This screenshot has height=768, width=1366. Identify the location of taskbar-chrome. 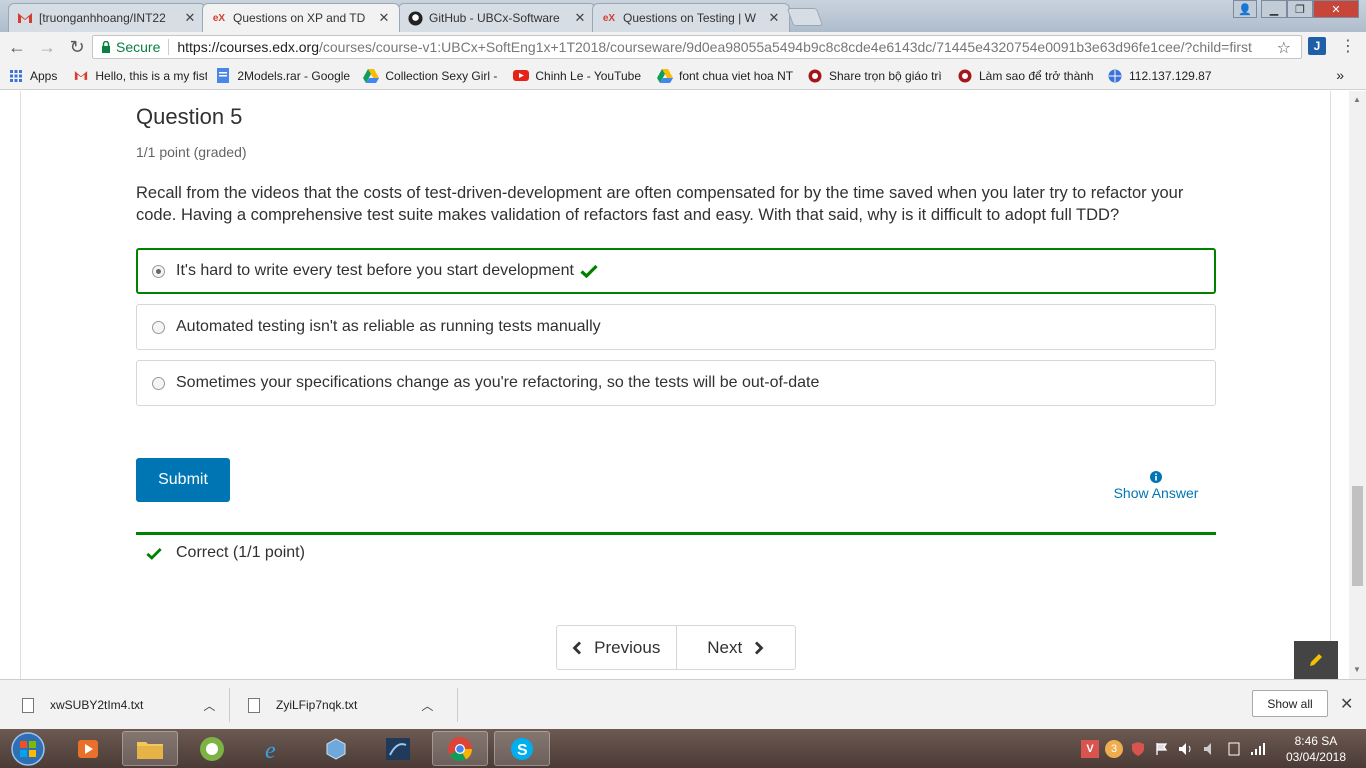
(460, 748).